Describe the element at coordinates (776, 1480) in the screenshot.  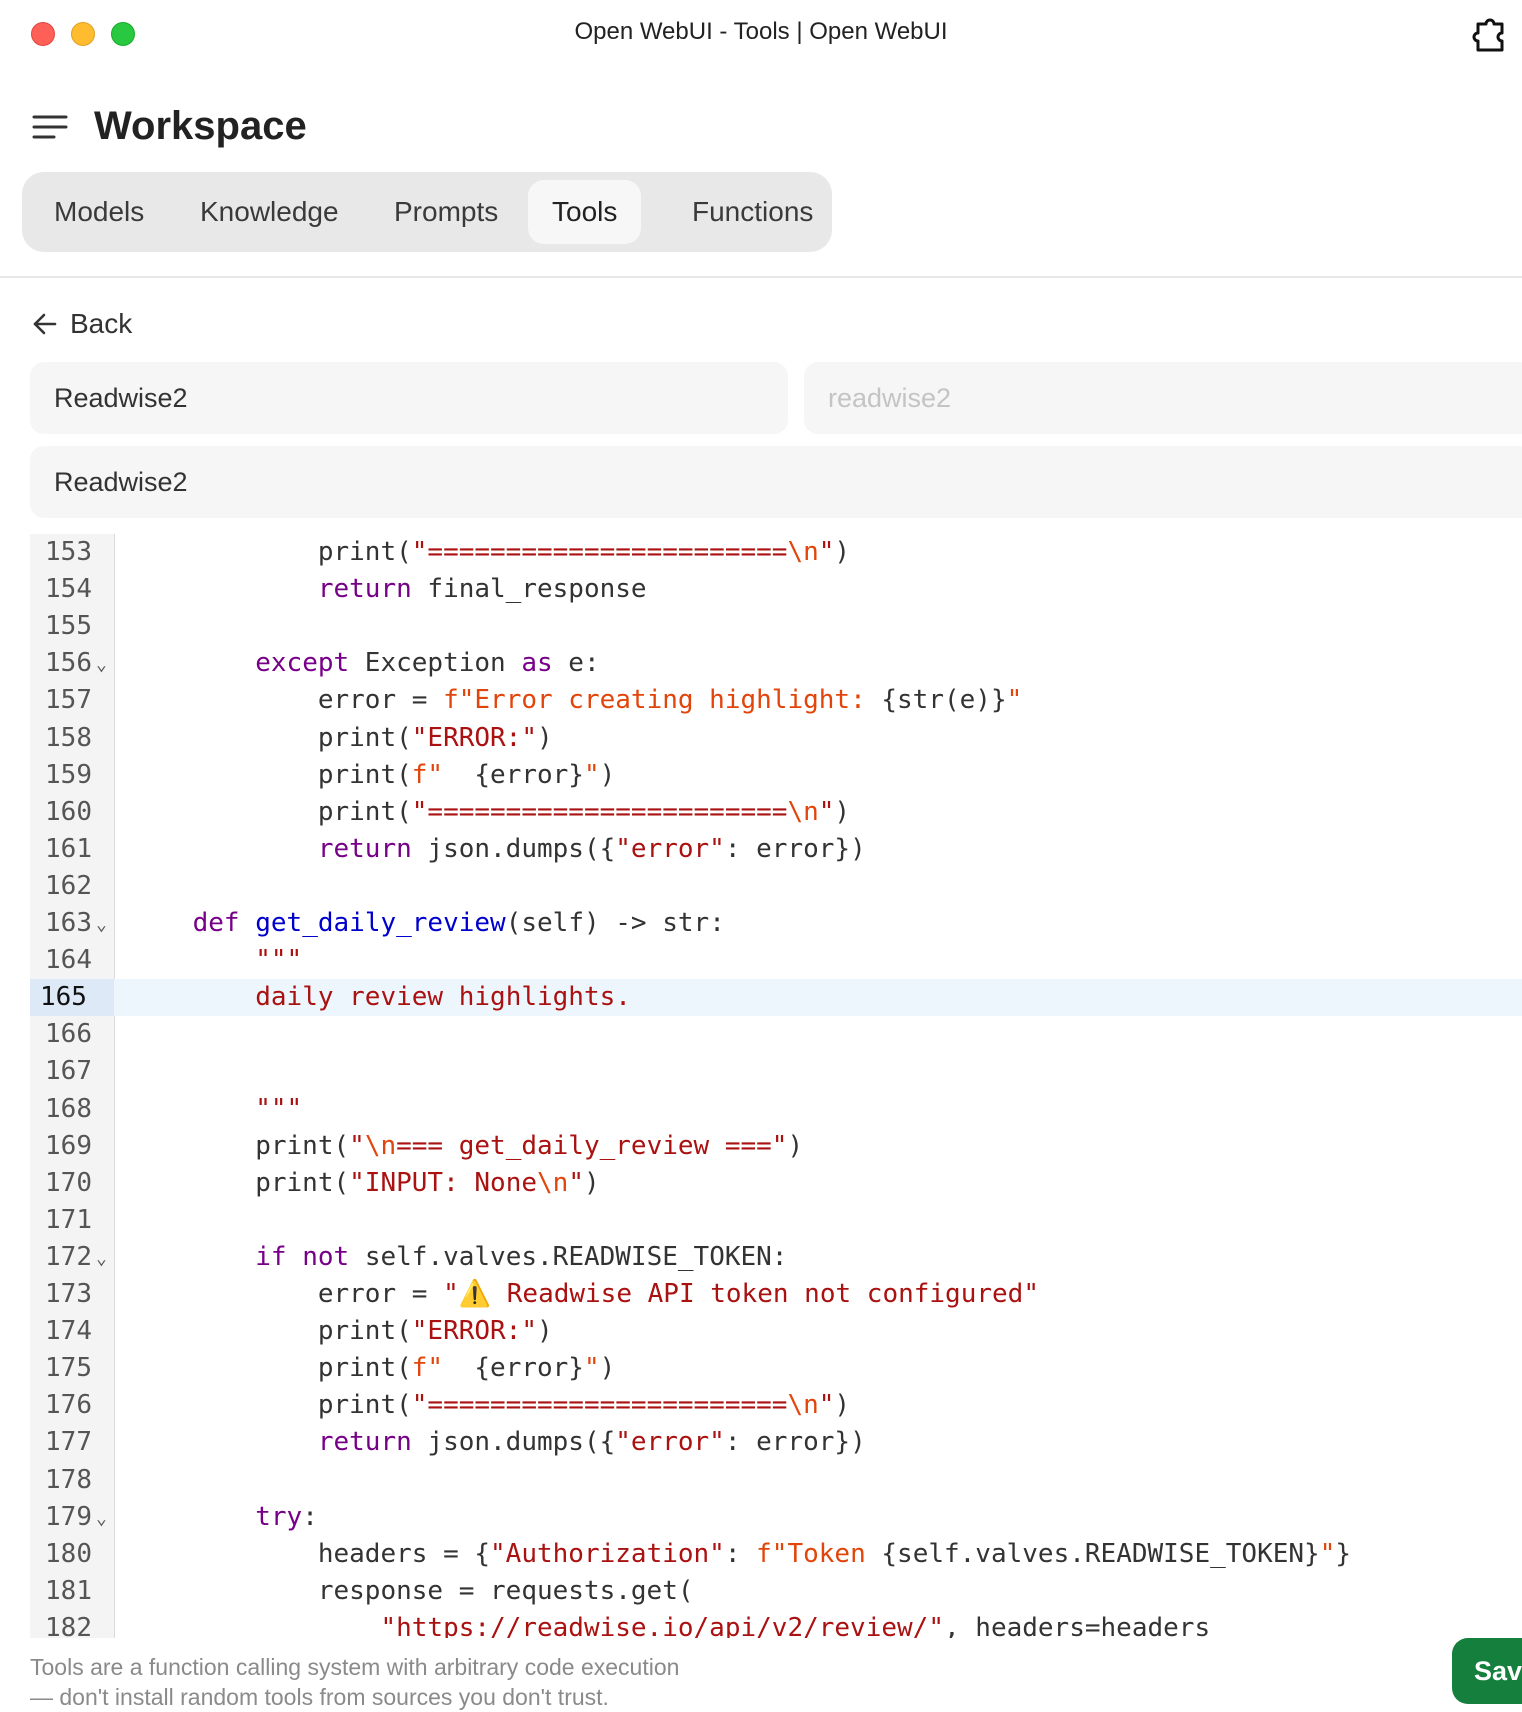
I see `code-line: 178` at that location.